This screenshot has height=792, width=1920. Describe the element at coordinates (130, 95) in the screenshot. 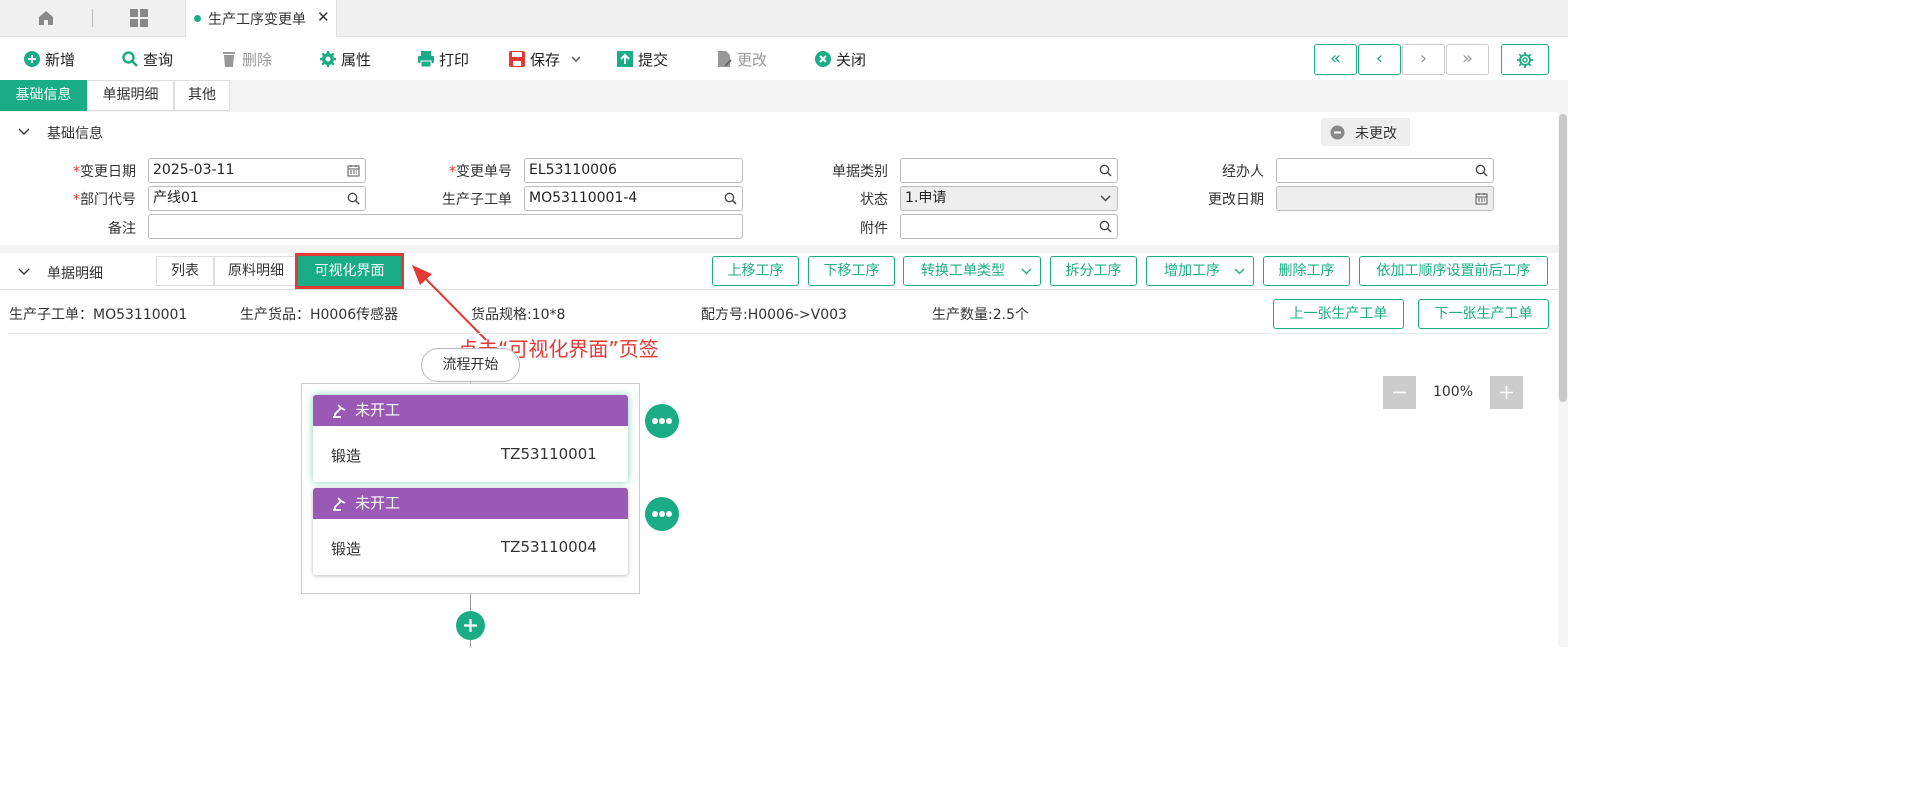

I see `tab-document-detail: 单据明细` at that location.